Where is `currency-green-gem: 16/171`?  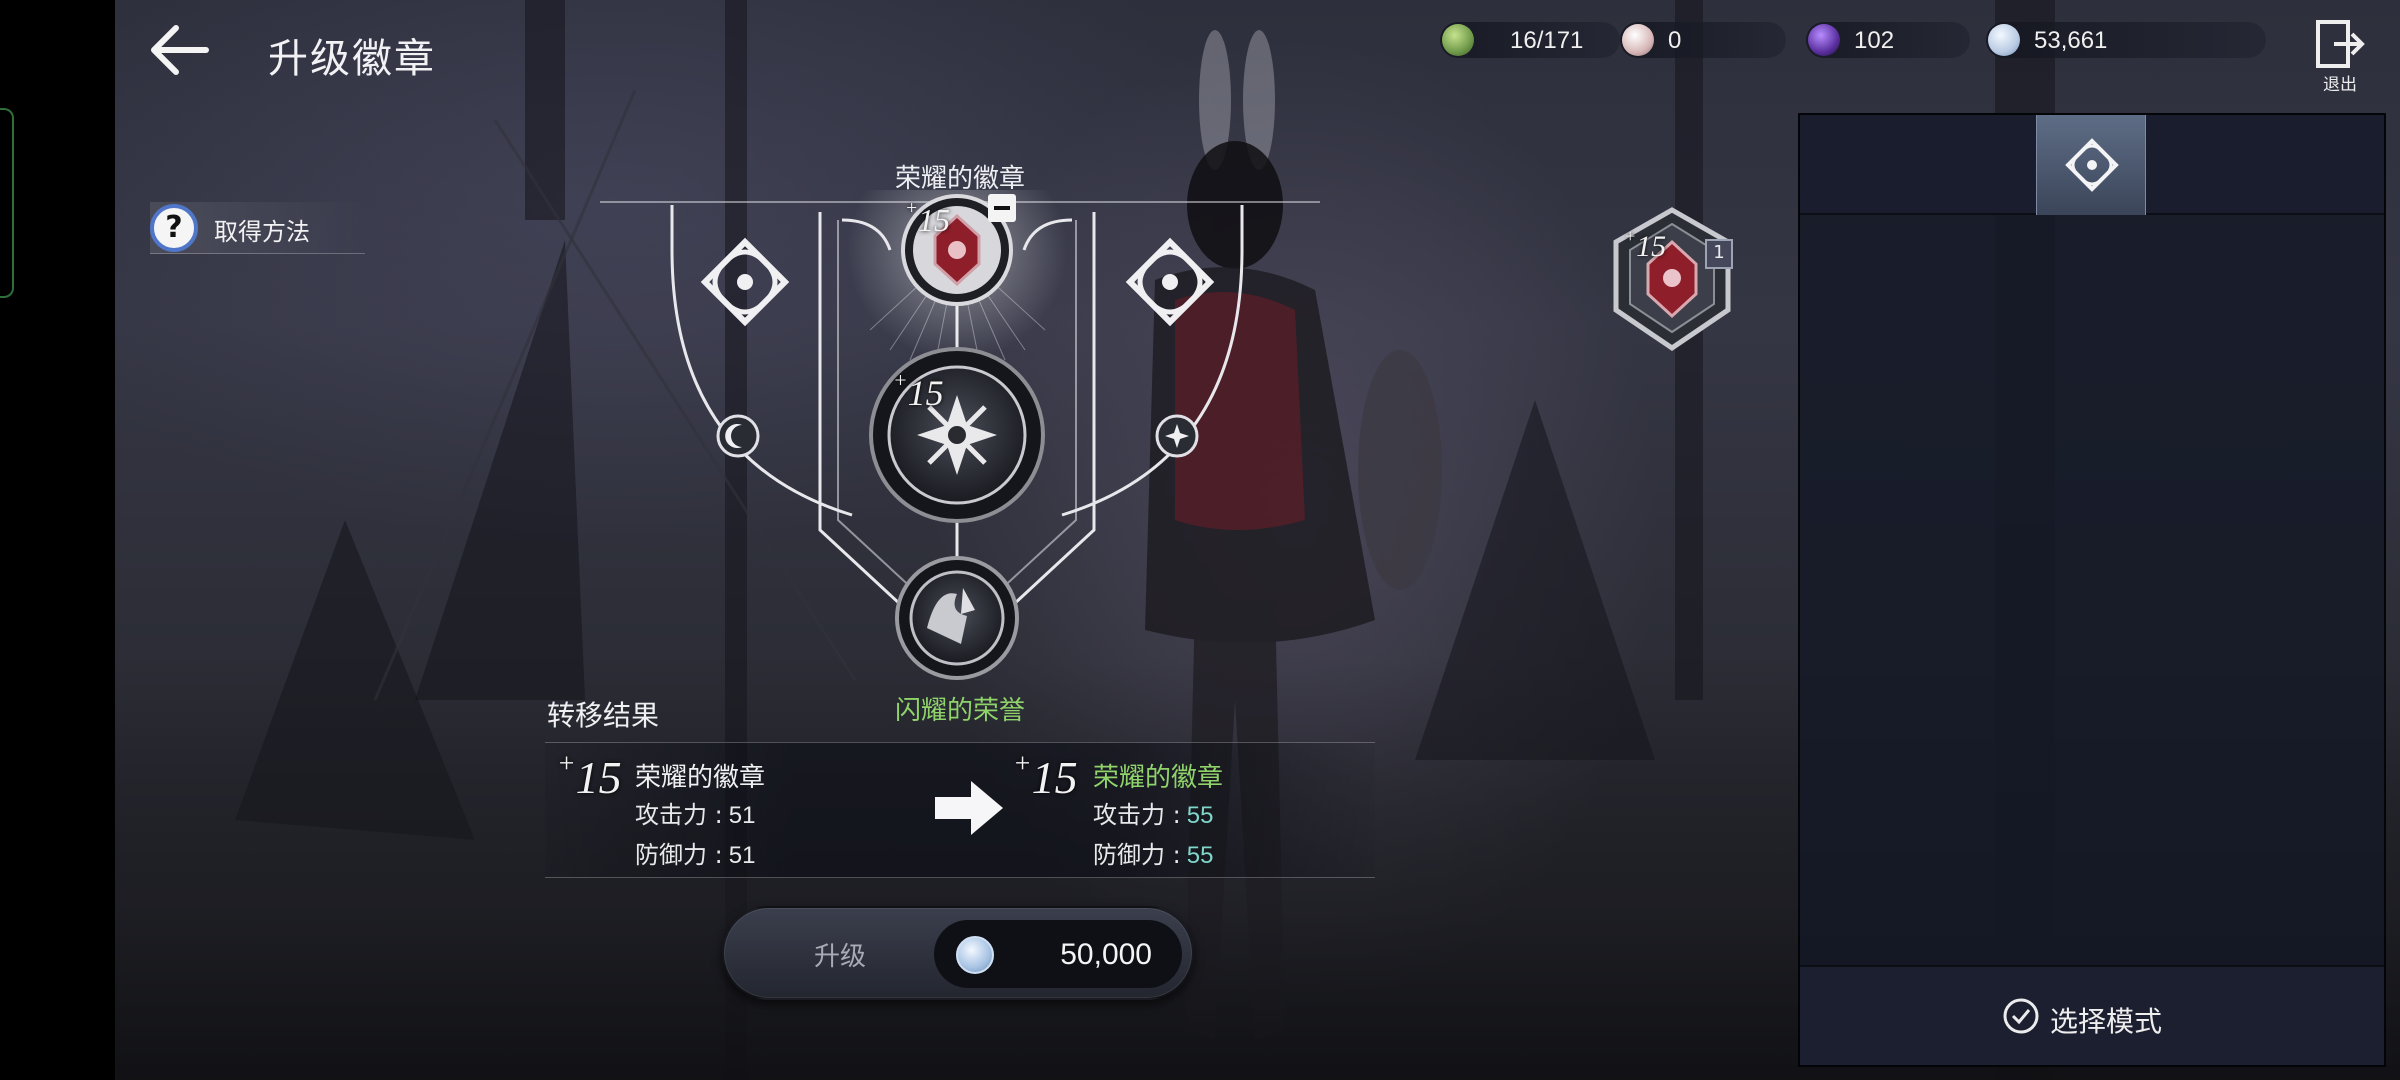 currency-green-gem: 16/171 is located at coordinates (1530, 40).